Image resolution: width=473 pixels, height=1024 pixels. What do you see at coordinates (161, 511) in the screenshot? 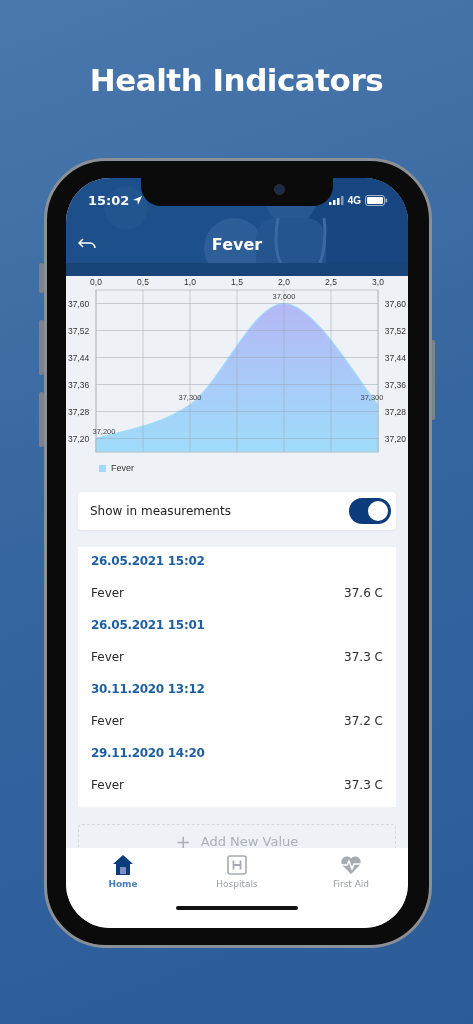
I see `toggle-label: Show in measurements` at bounding box center [161, 511].